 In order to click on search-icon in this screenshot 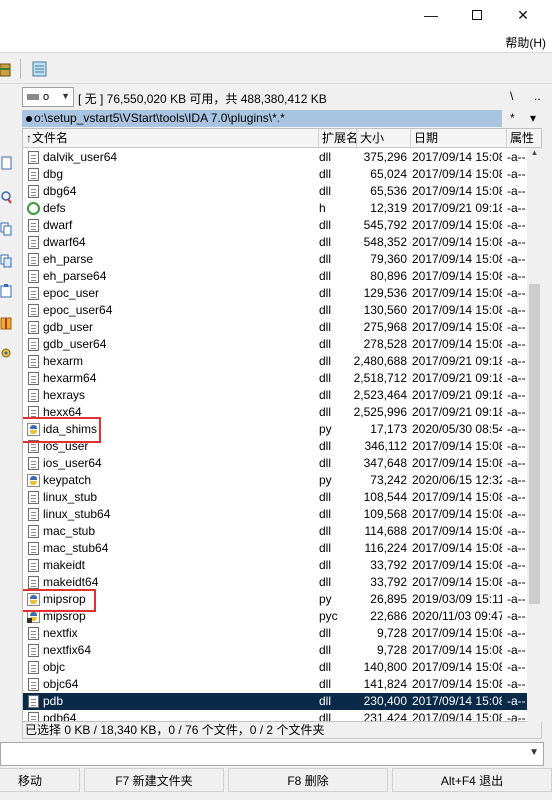, I will do `click(6, 197)`.